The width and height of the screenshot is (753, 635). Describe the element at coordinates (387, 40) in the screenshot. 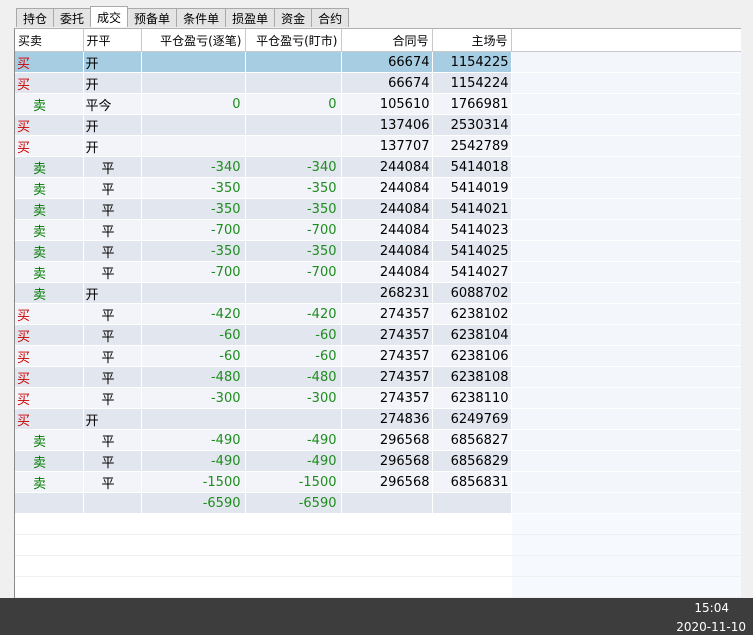

I see `column-header-contract-no: 合同号` at that location.